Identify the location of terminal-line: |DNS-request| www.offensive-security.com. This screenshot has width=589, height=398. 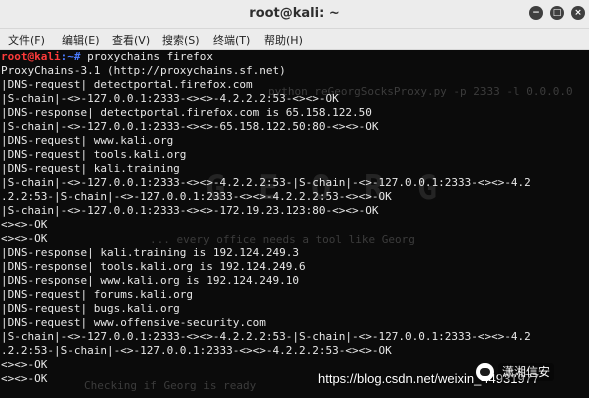
(133, 322).